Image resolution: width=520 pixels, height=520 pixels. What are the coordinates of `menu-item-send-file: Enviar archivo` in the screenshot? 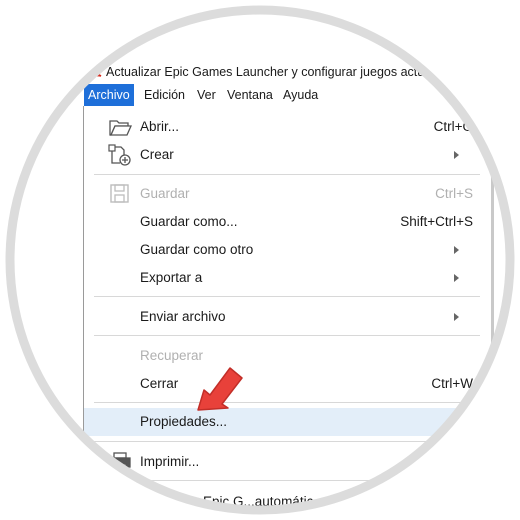 It's located at (287, 317).